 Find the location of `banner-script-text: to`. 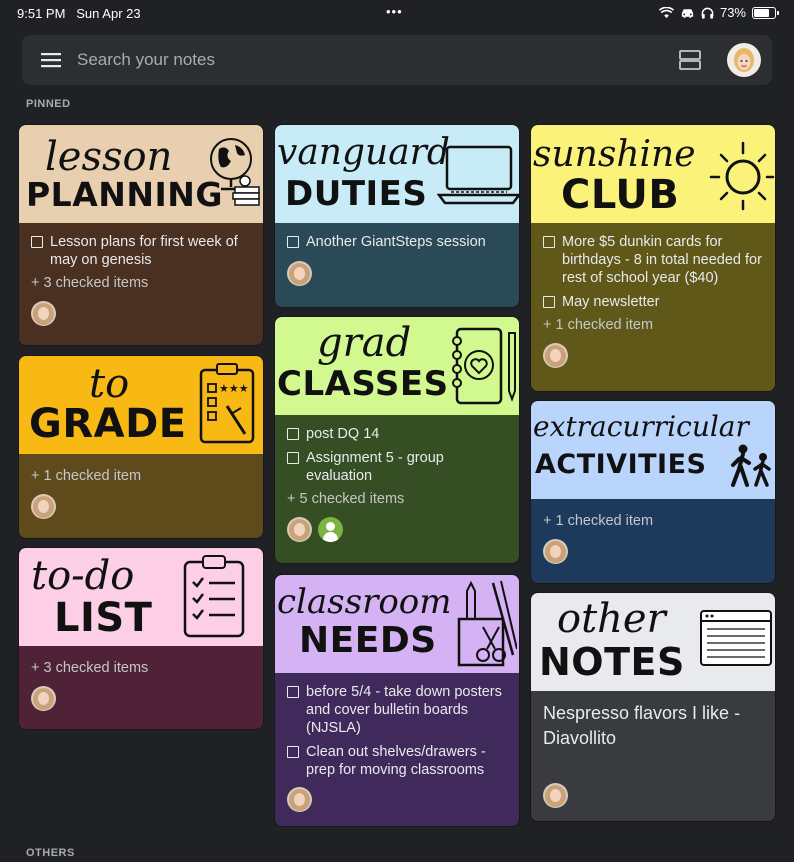

banner-script-text: to is located at coordinates (109, 384).